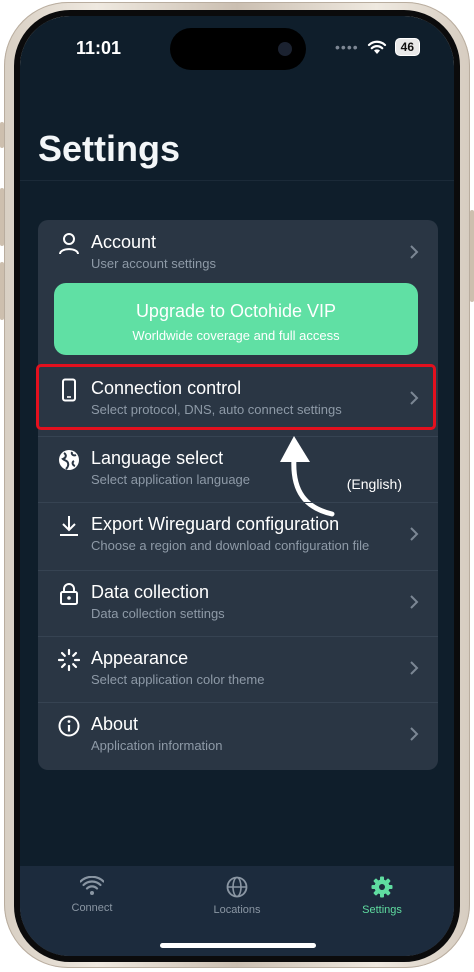  I want to click on info-icon, so click(69, 726).